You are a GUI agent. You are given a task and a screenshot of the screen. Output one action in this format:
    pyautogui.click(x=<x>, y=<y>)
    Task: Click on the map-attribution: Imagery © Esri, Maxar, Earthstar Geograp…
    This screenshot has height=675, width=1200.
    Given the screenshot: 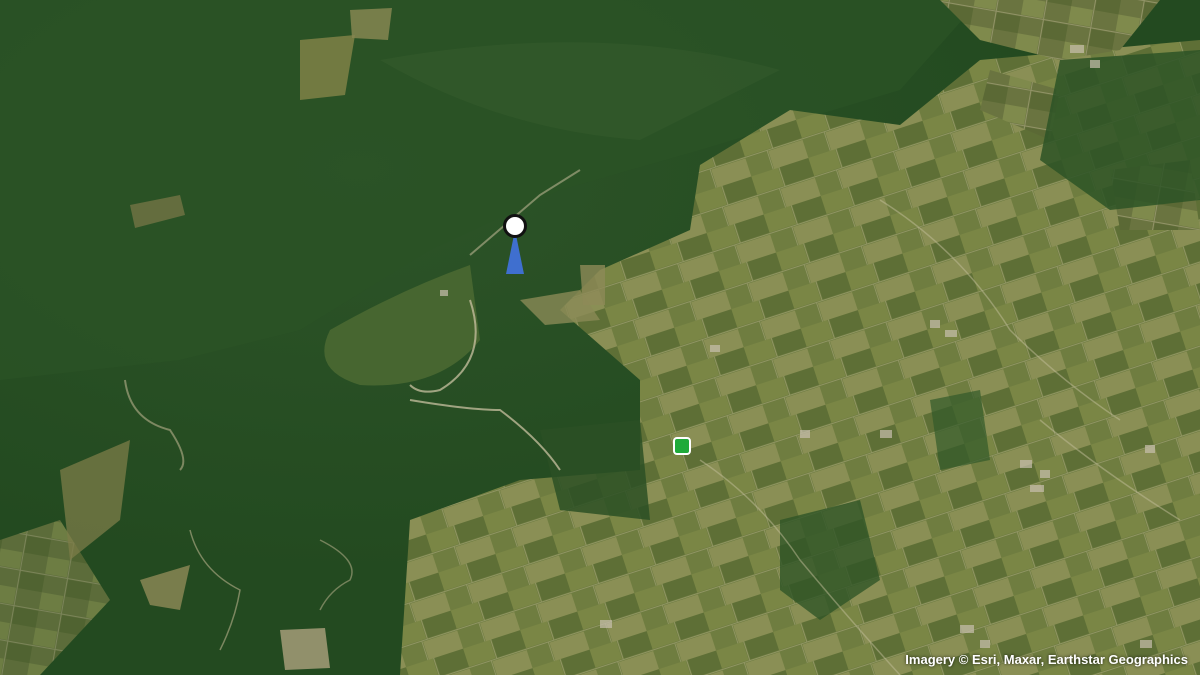 What is the action you would take?
    pyautogui.click(x=1046, y=659)
    